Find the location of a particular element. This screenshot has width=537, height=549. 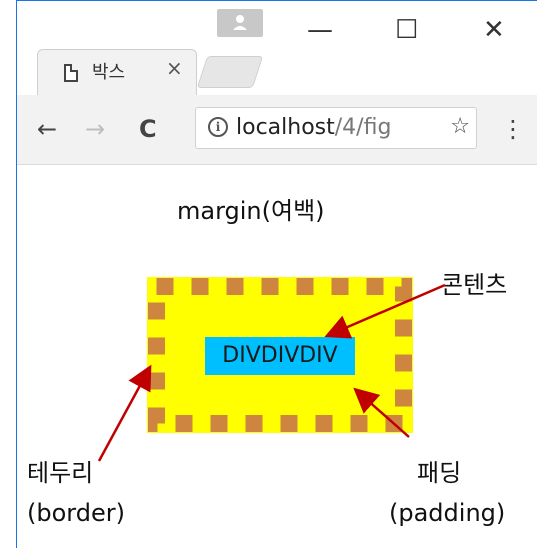

url-path: /4/fig is located at coordinates (363, 127).